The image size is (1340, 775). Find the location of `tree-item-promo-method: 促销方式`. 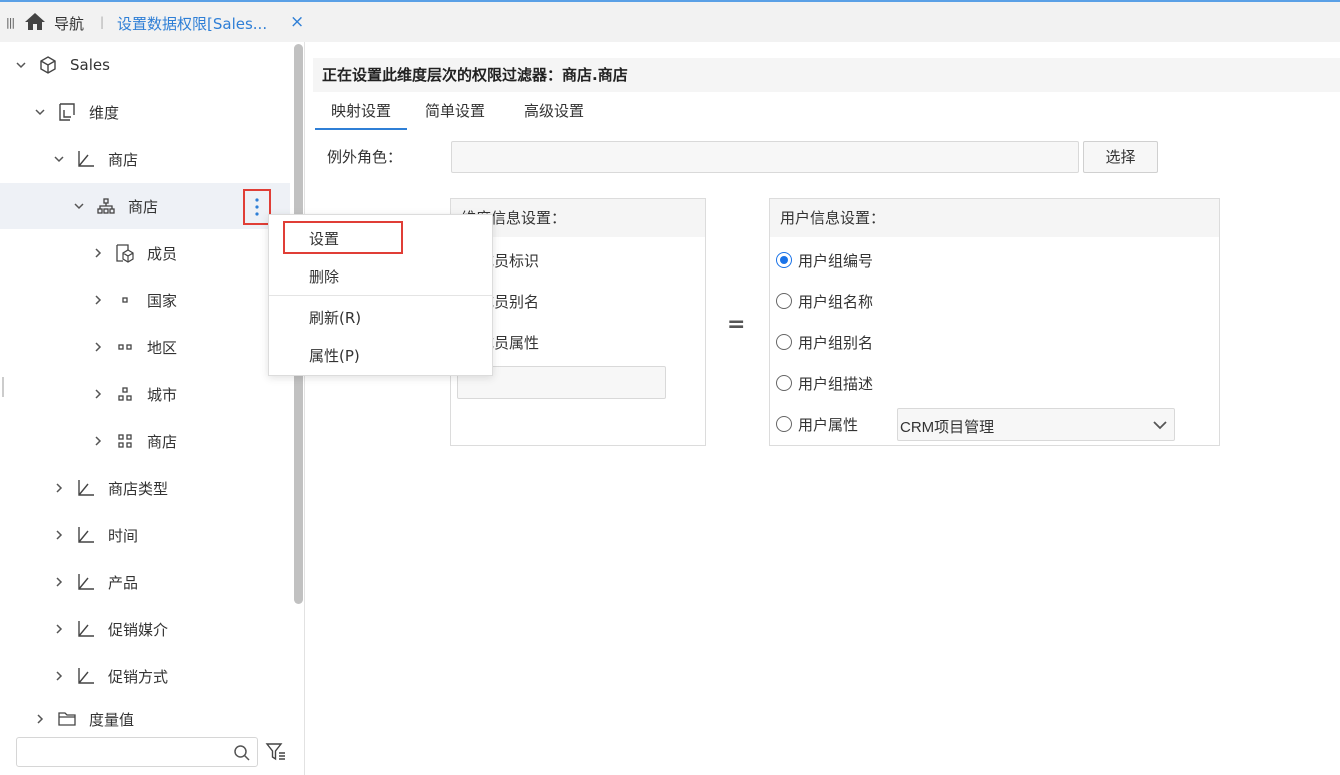

tree-item-promo-method: 促销方式 is located at coordinates (145, 676).